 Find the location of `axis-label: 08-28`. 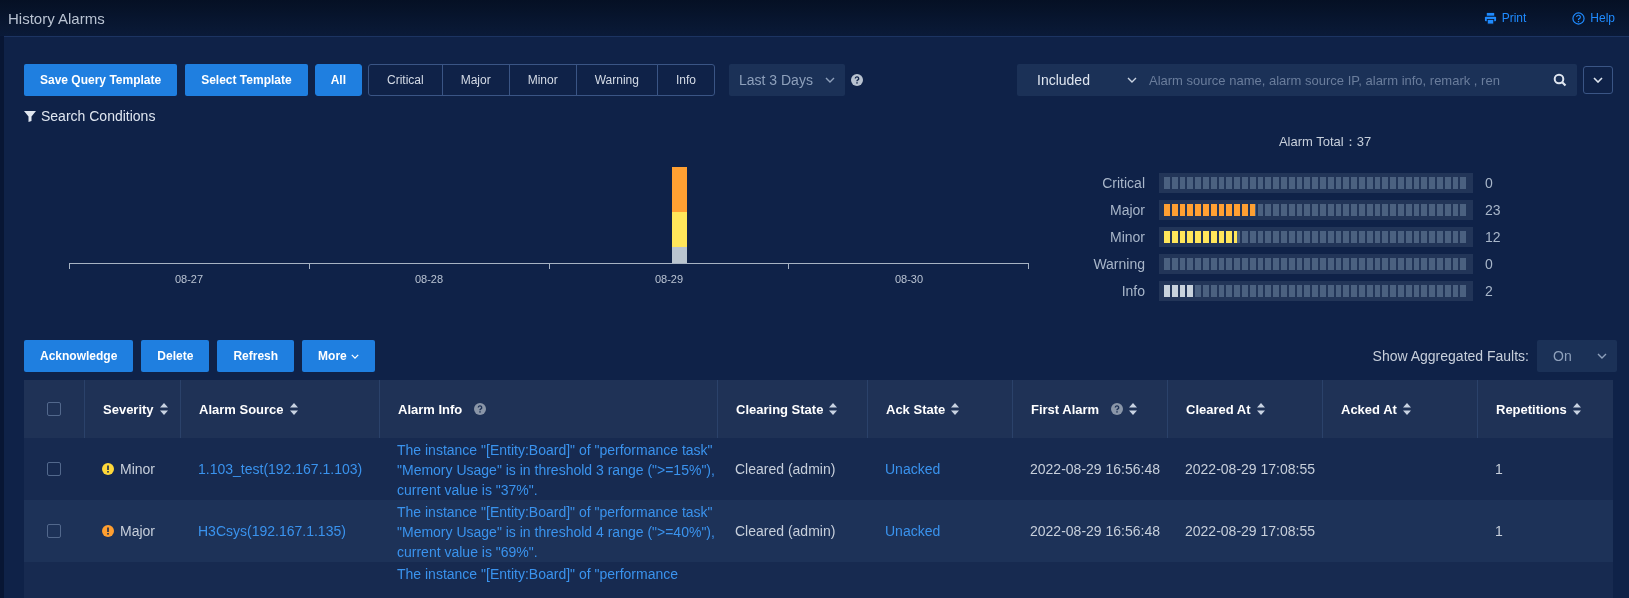

axis-label: 08-28 is located at coordinates (429, 279).